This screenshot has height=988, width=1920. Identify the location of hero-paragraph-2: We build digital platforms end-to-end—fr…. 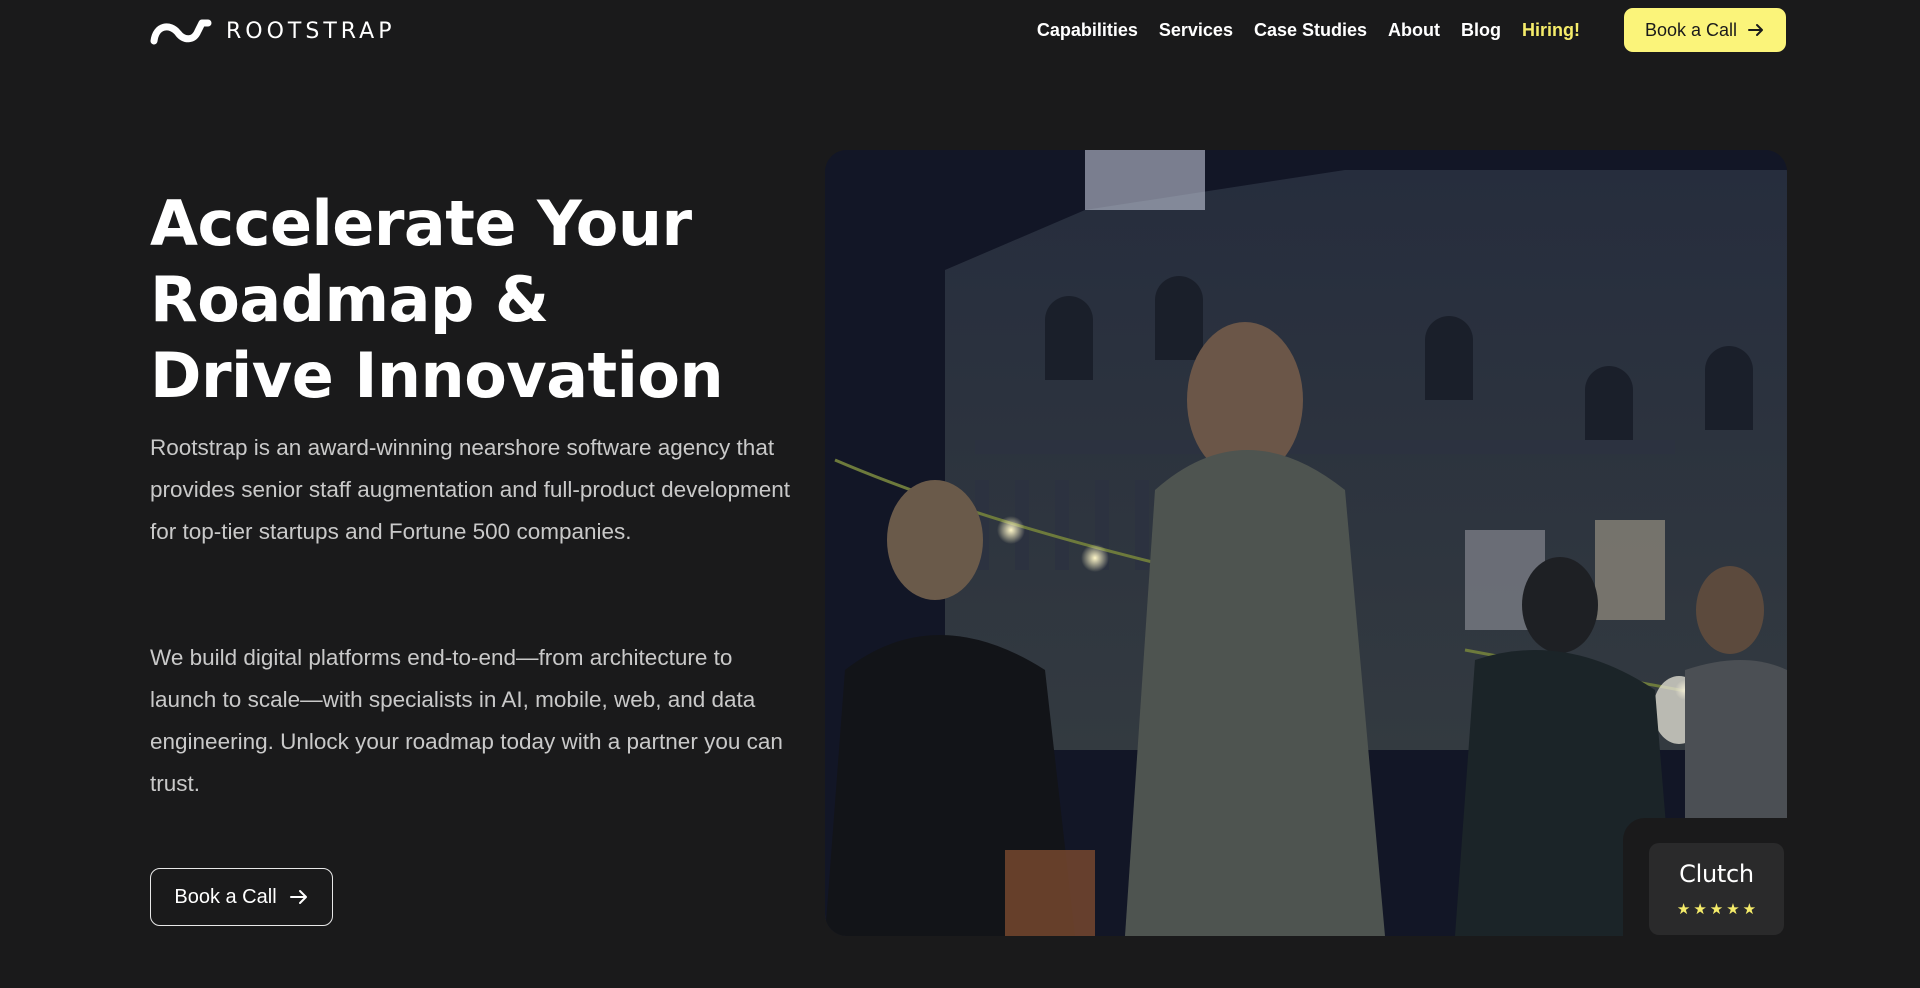
(466, 720).